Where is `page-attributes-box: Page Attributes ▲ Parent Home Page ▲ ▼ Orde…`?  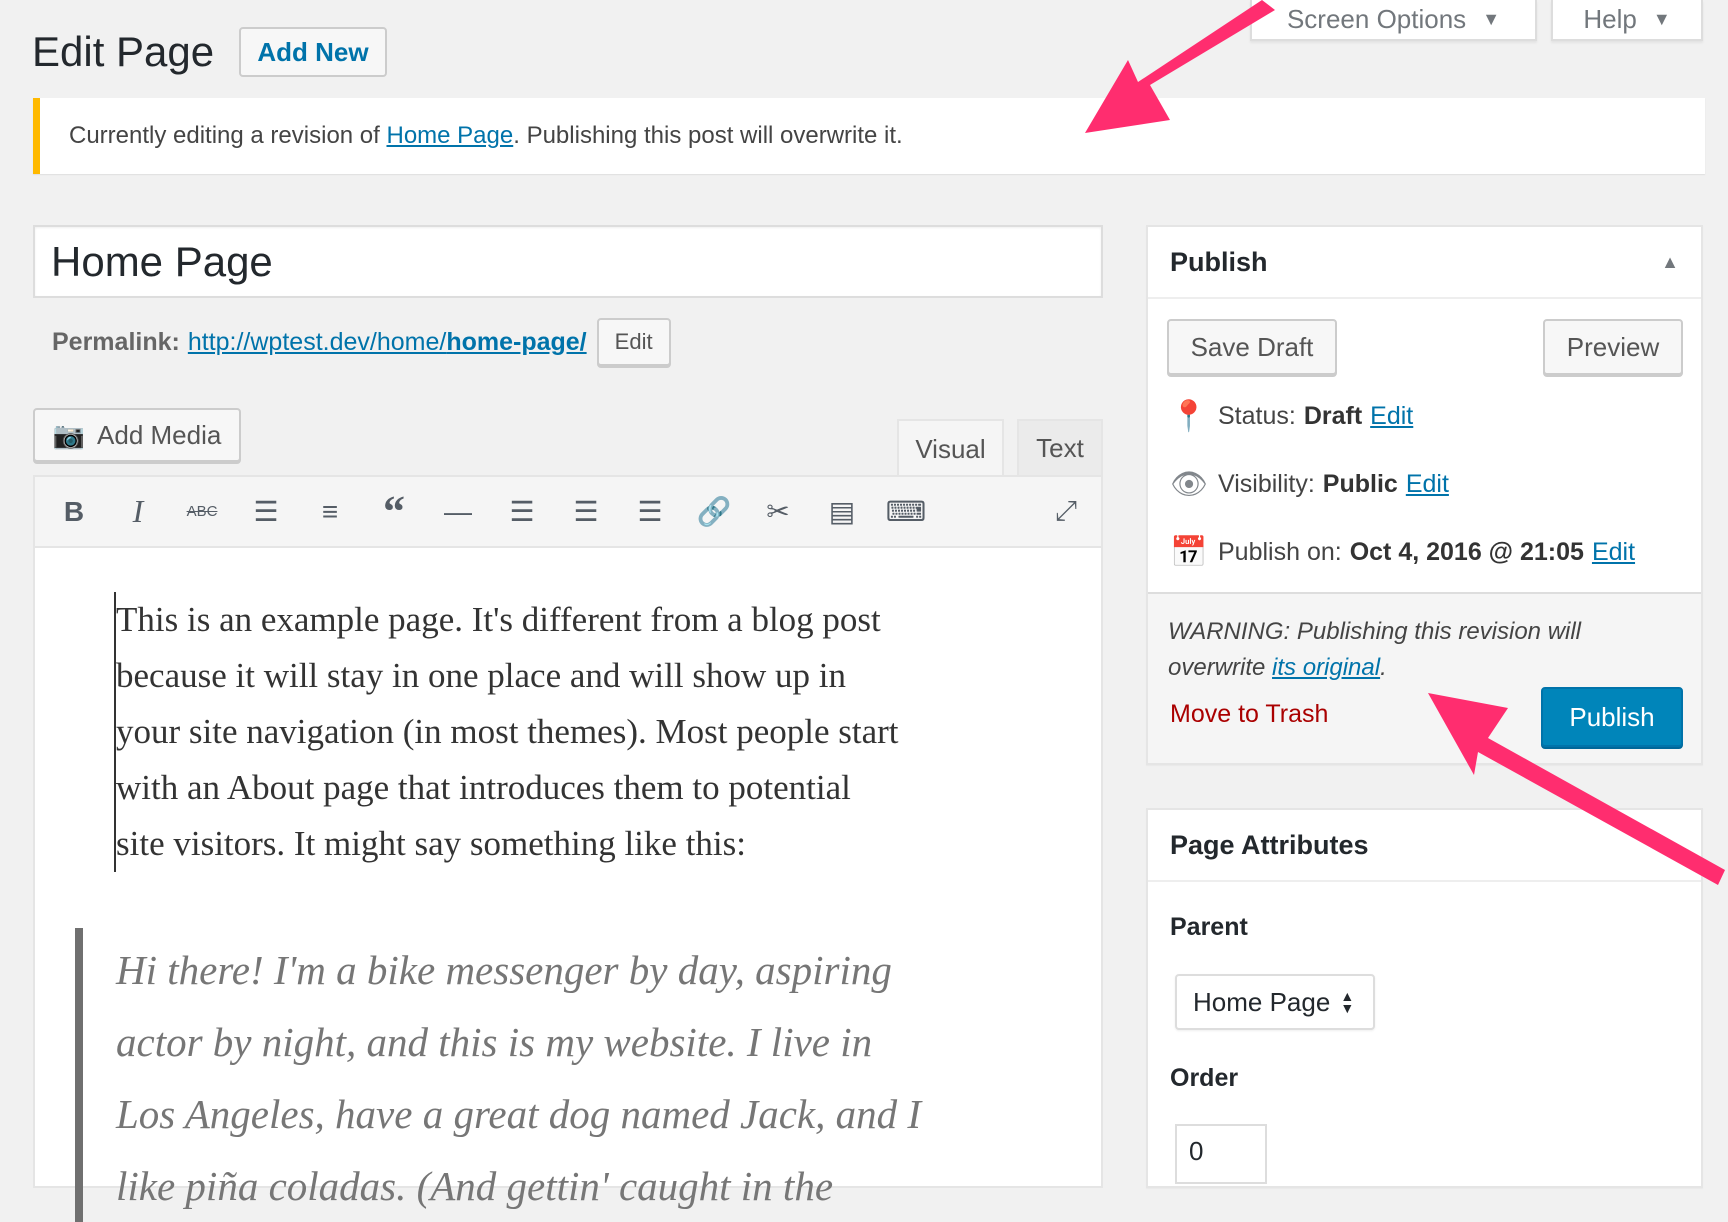
page-attributes-box: Page Attributes ▲ Parent Home Page ▲ ▼ Orde… is located at coordinates (1424, 998).